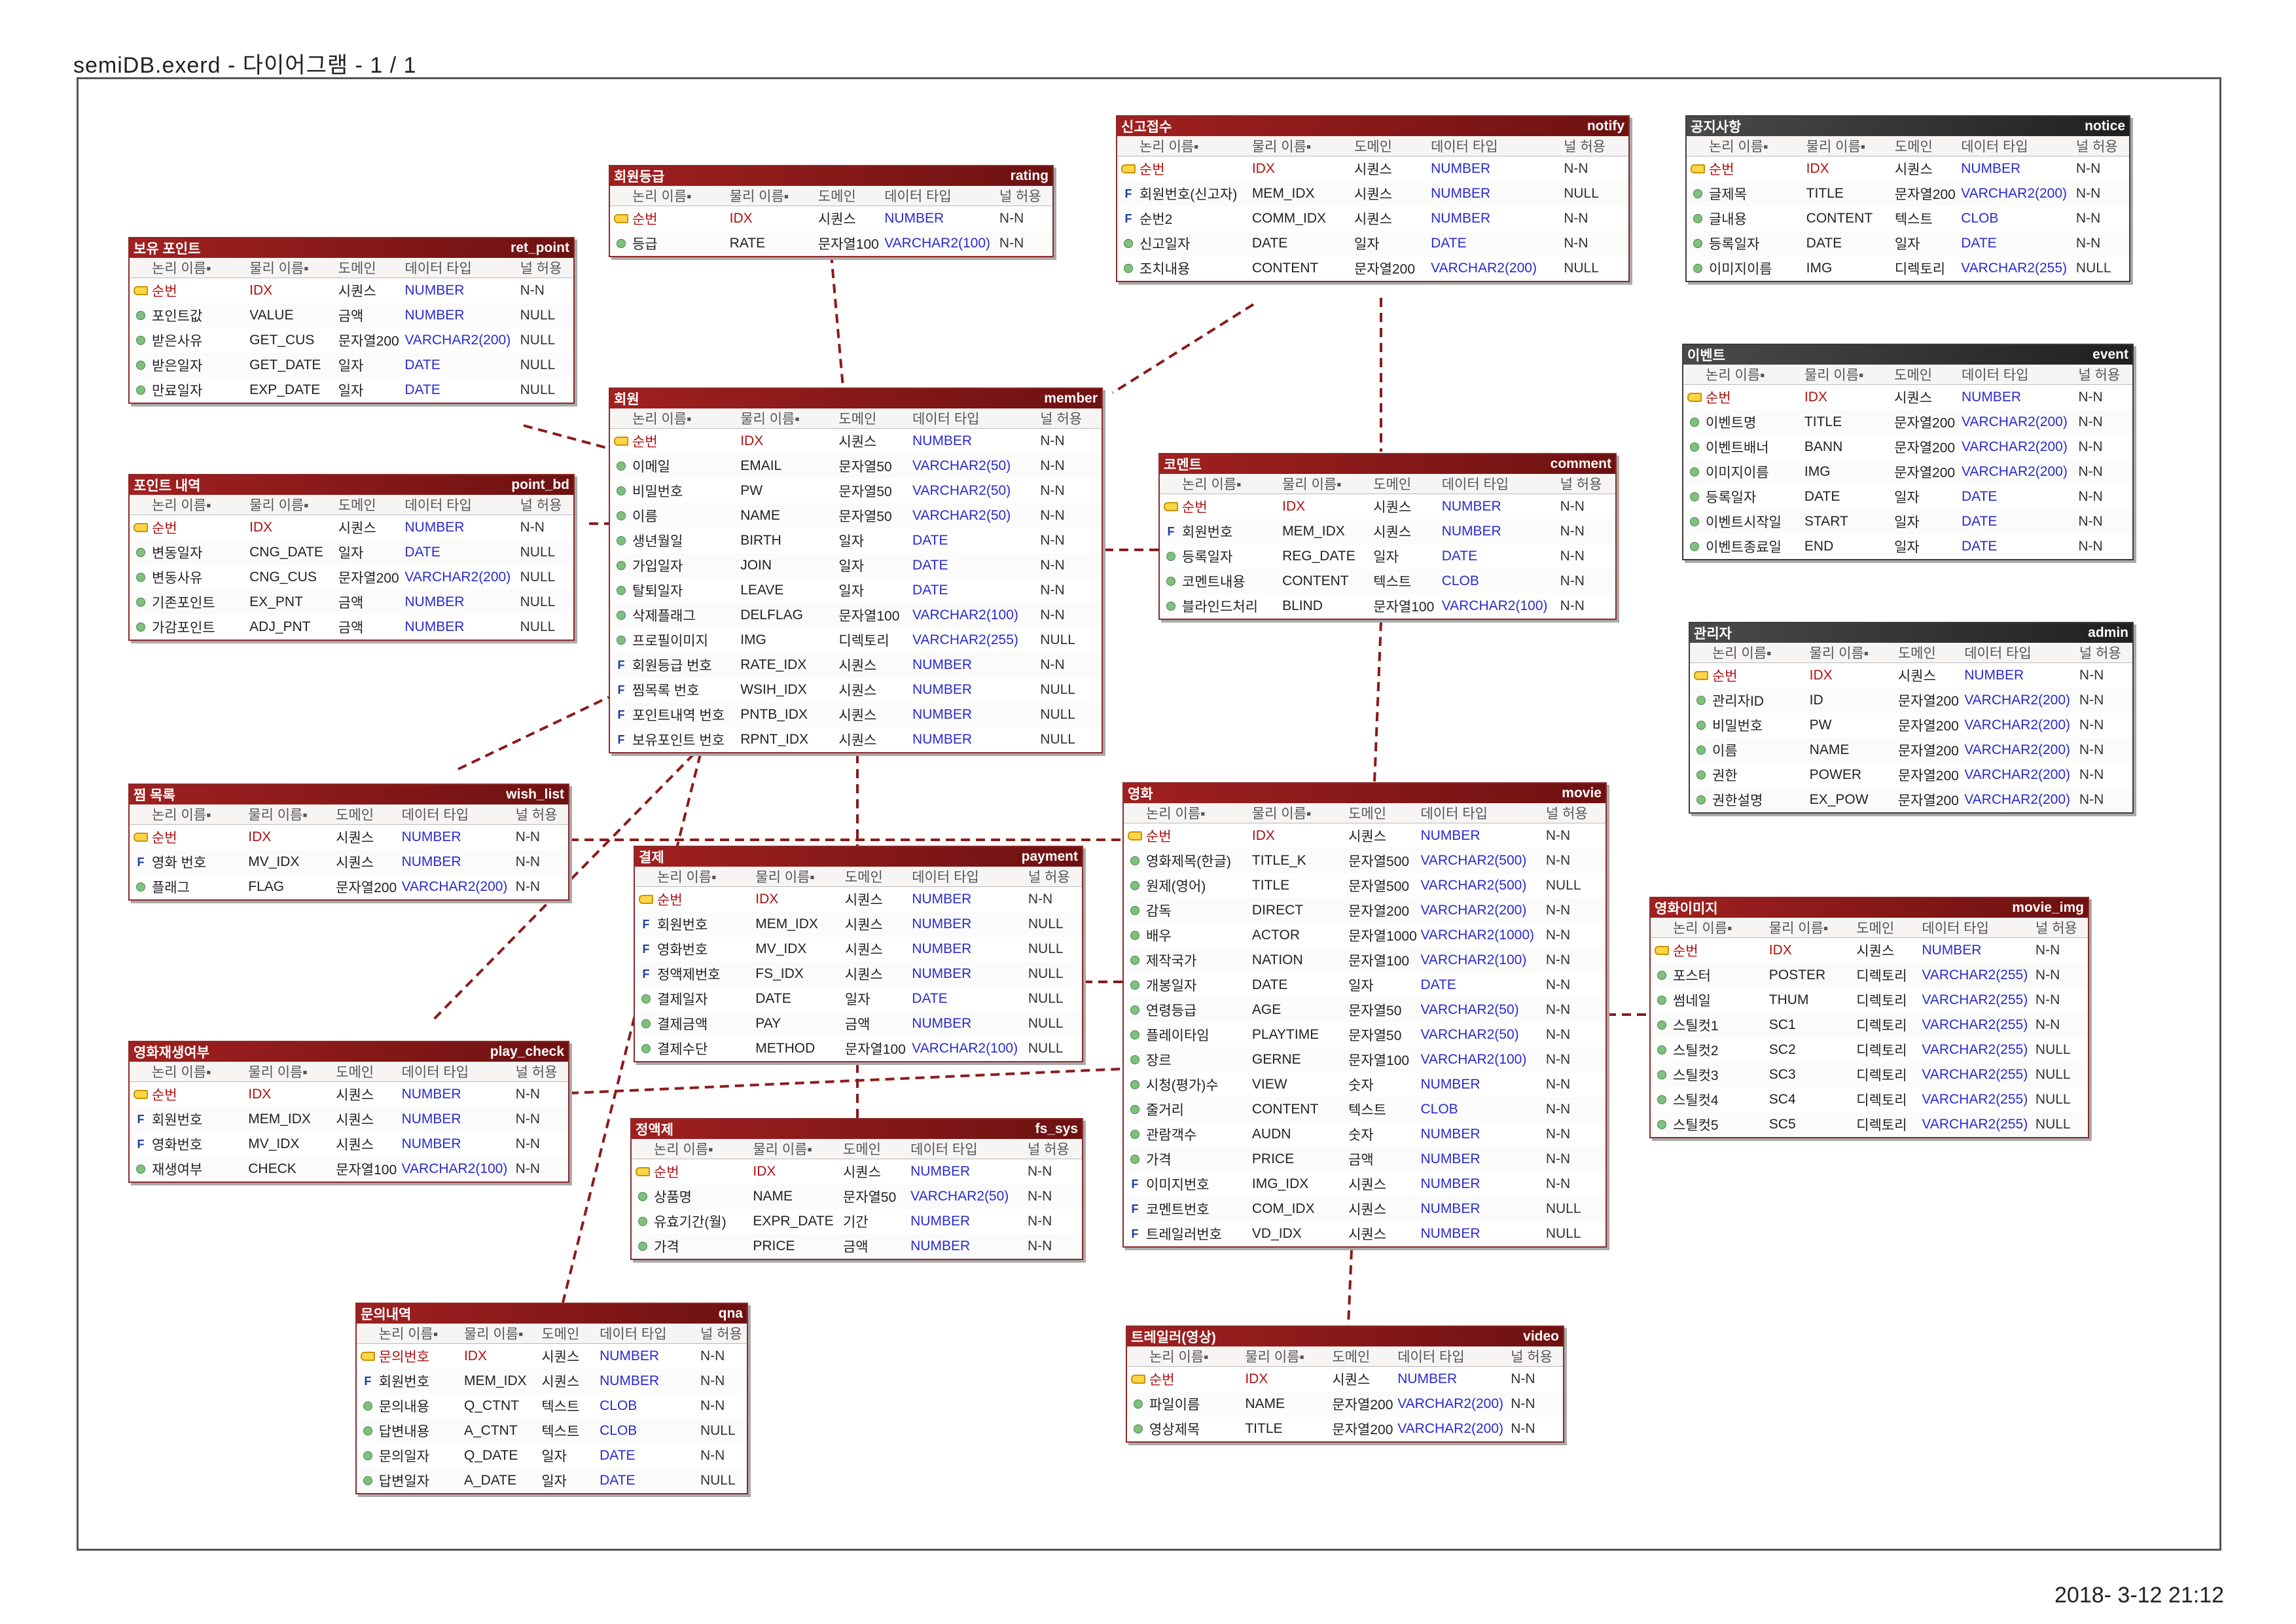 This screenshot has width=2296, height=1624. Describe the element at coordinates (856, 515) in the screenshot. I see `table-row: 이름 NAME 문자열50 VARCHAR2(50) N-N` at that location.